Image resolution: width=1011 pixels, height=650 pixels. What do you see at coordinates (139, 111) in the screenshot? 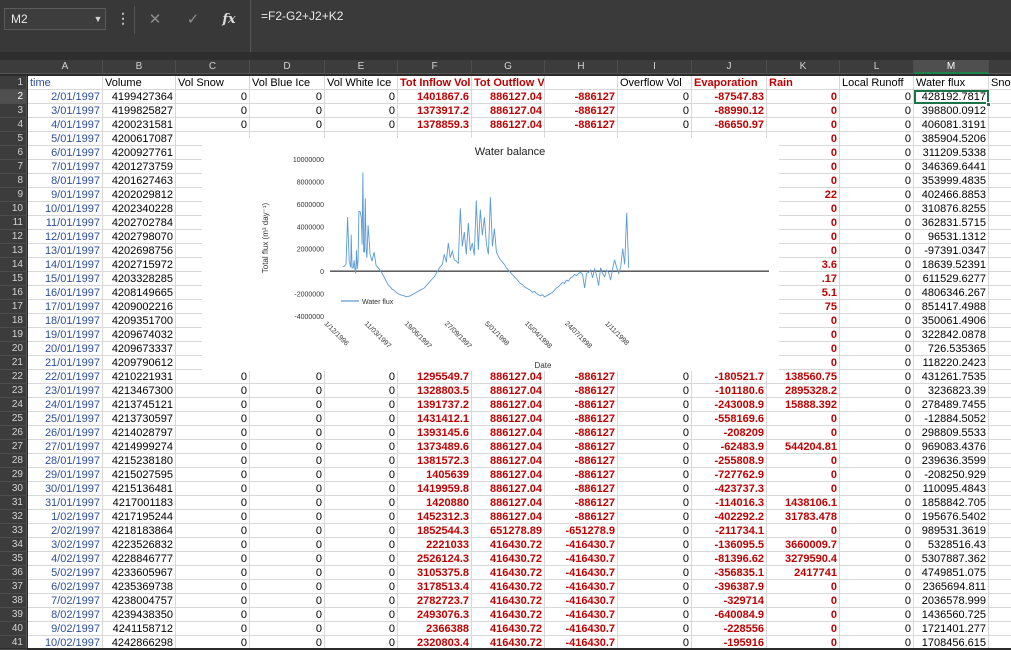
I see `table-cell: 4199825827` at bounding box center [139, 111].